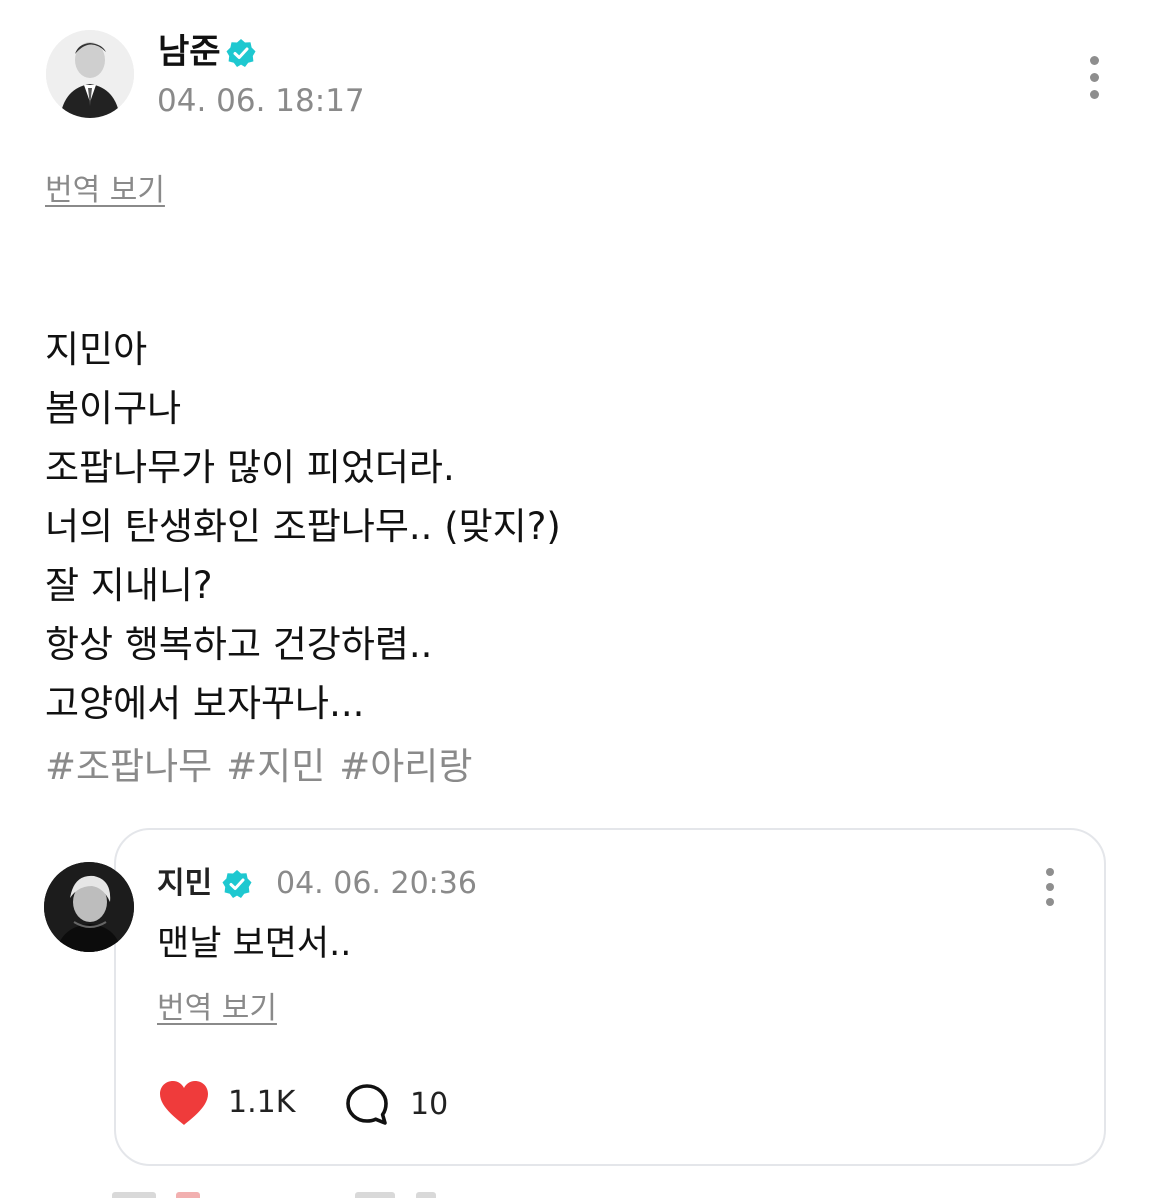 This screenshot has width=1152, height=1200. Describe the element at coordinates (189, 52) in the screenshot. I see `post-author-name: 남준` at that location.